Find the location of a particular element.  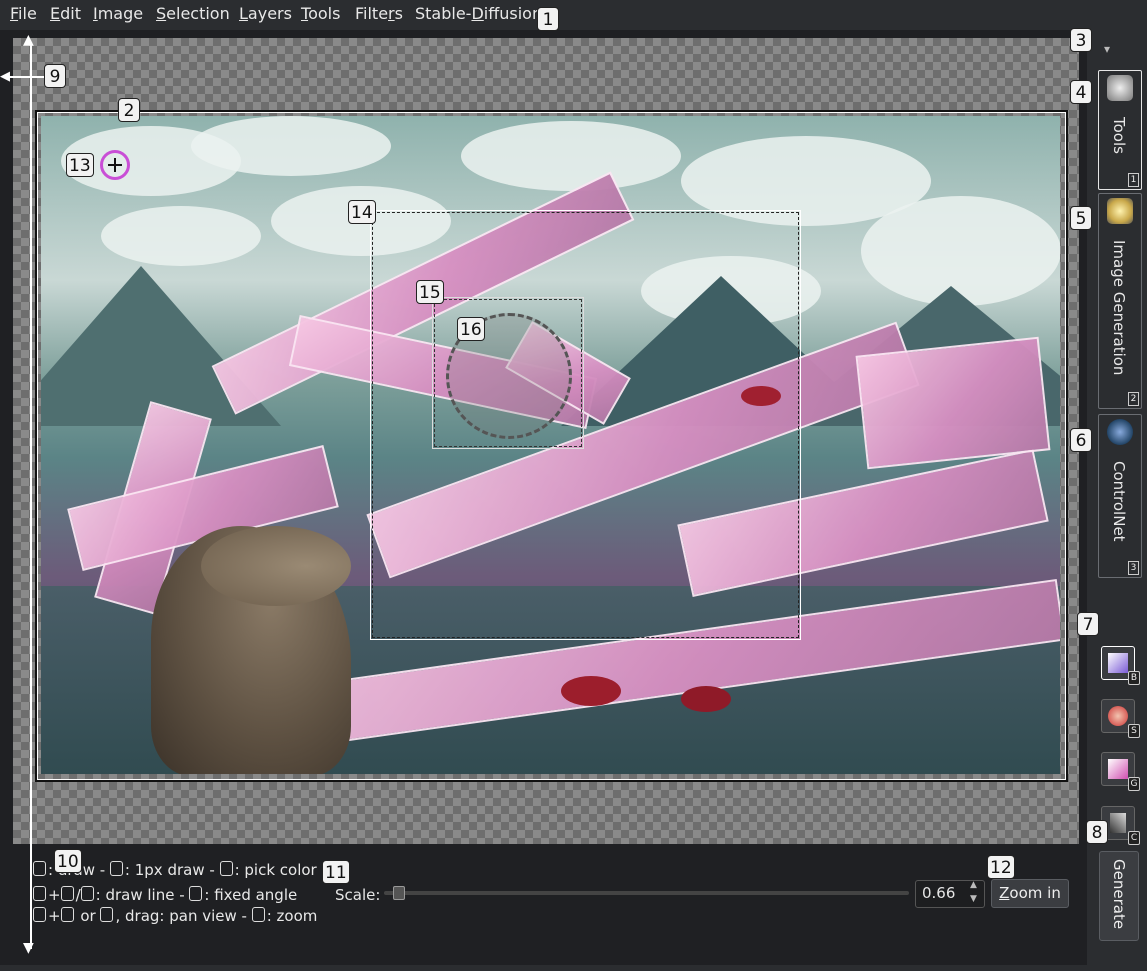

menu-selection: Selection is located at coordinates (193, 13).